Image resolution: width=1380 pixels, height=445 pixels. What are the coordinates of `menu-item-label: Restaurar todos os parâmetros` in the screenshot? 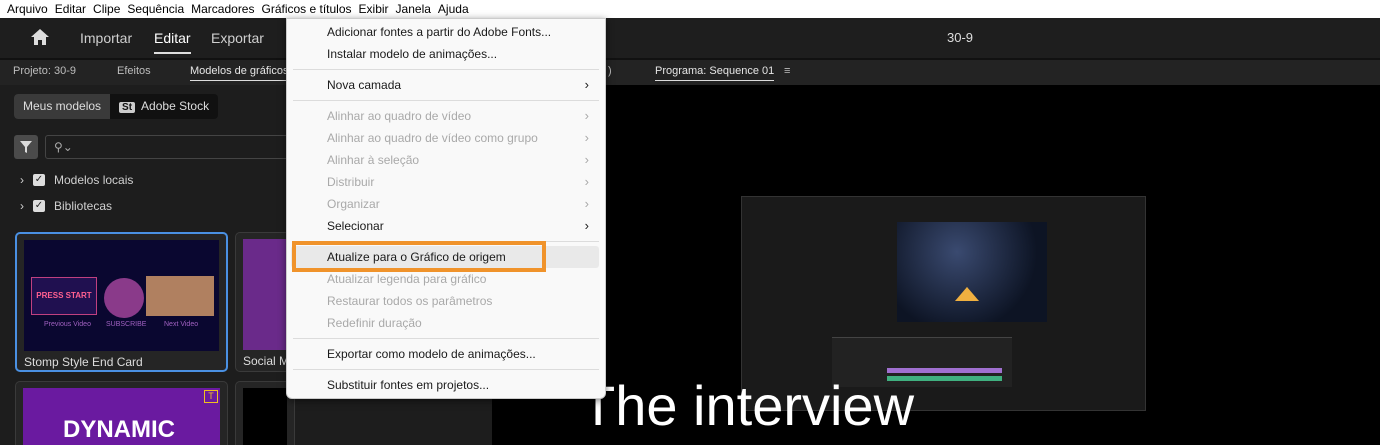 It's located at (410, 301).